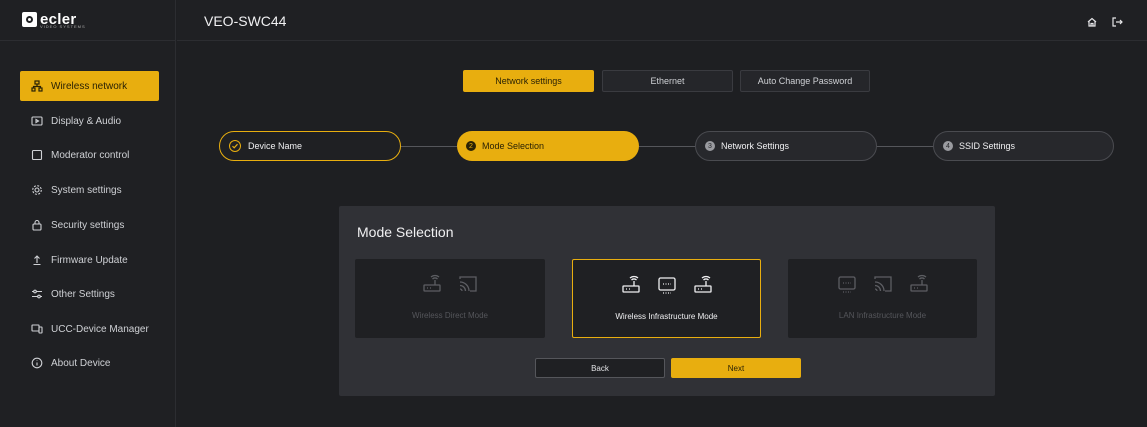 This screenshot has height=427, width=1147. What do you see at coordinates (710, 146) in the screenshot?
I see `step-number: 3` at bounding box center [710, 146].